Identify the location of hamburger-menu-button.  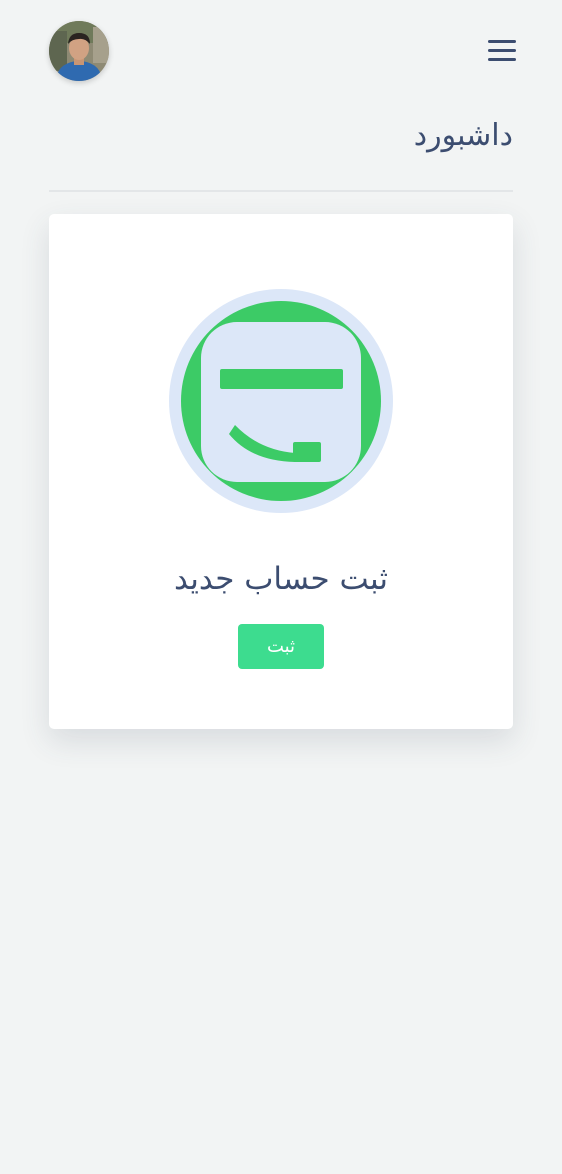
(502, 51).